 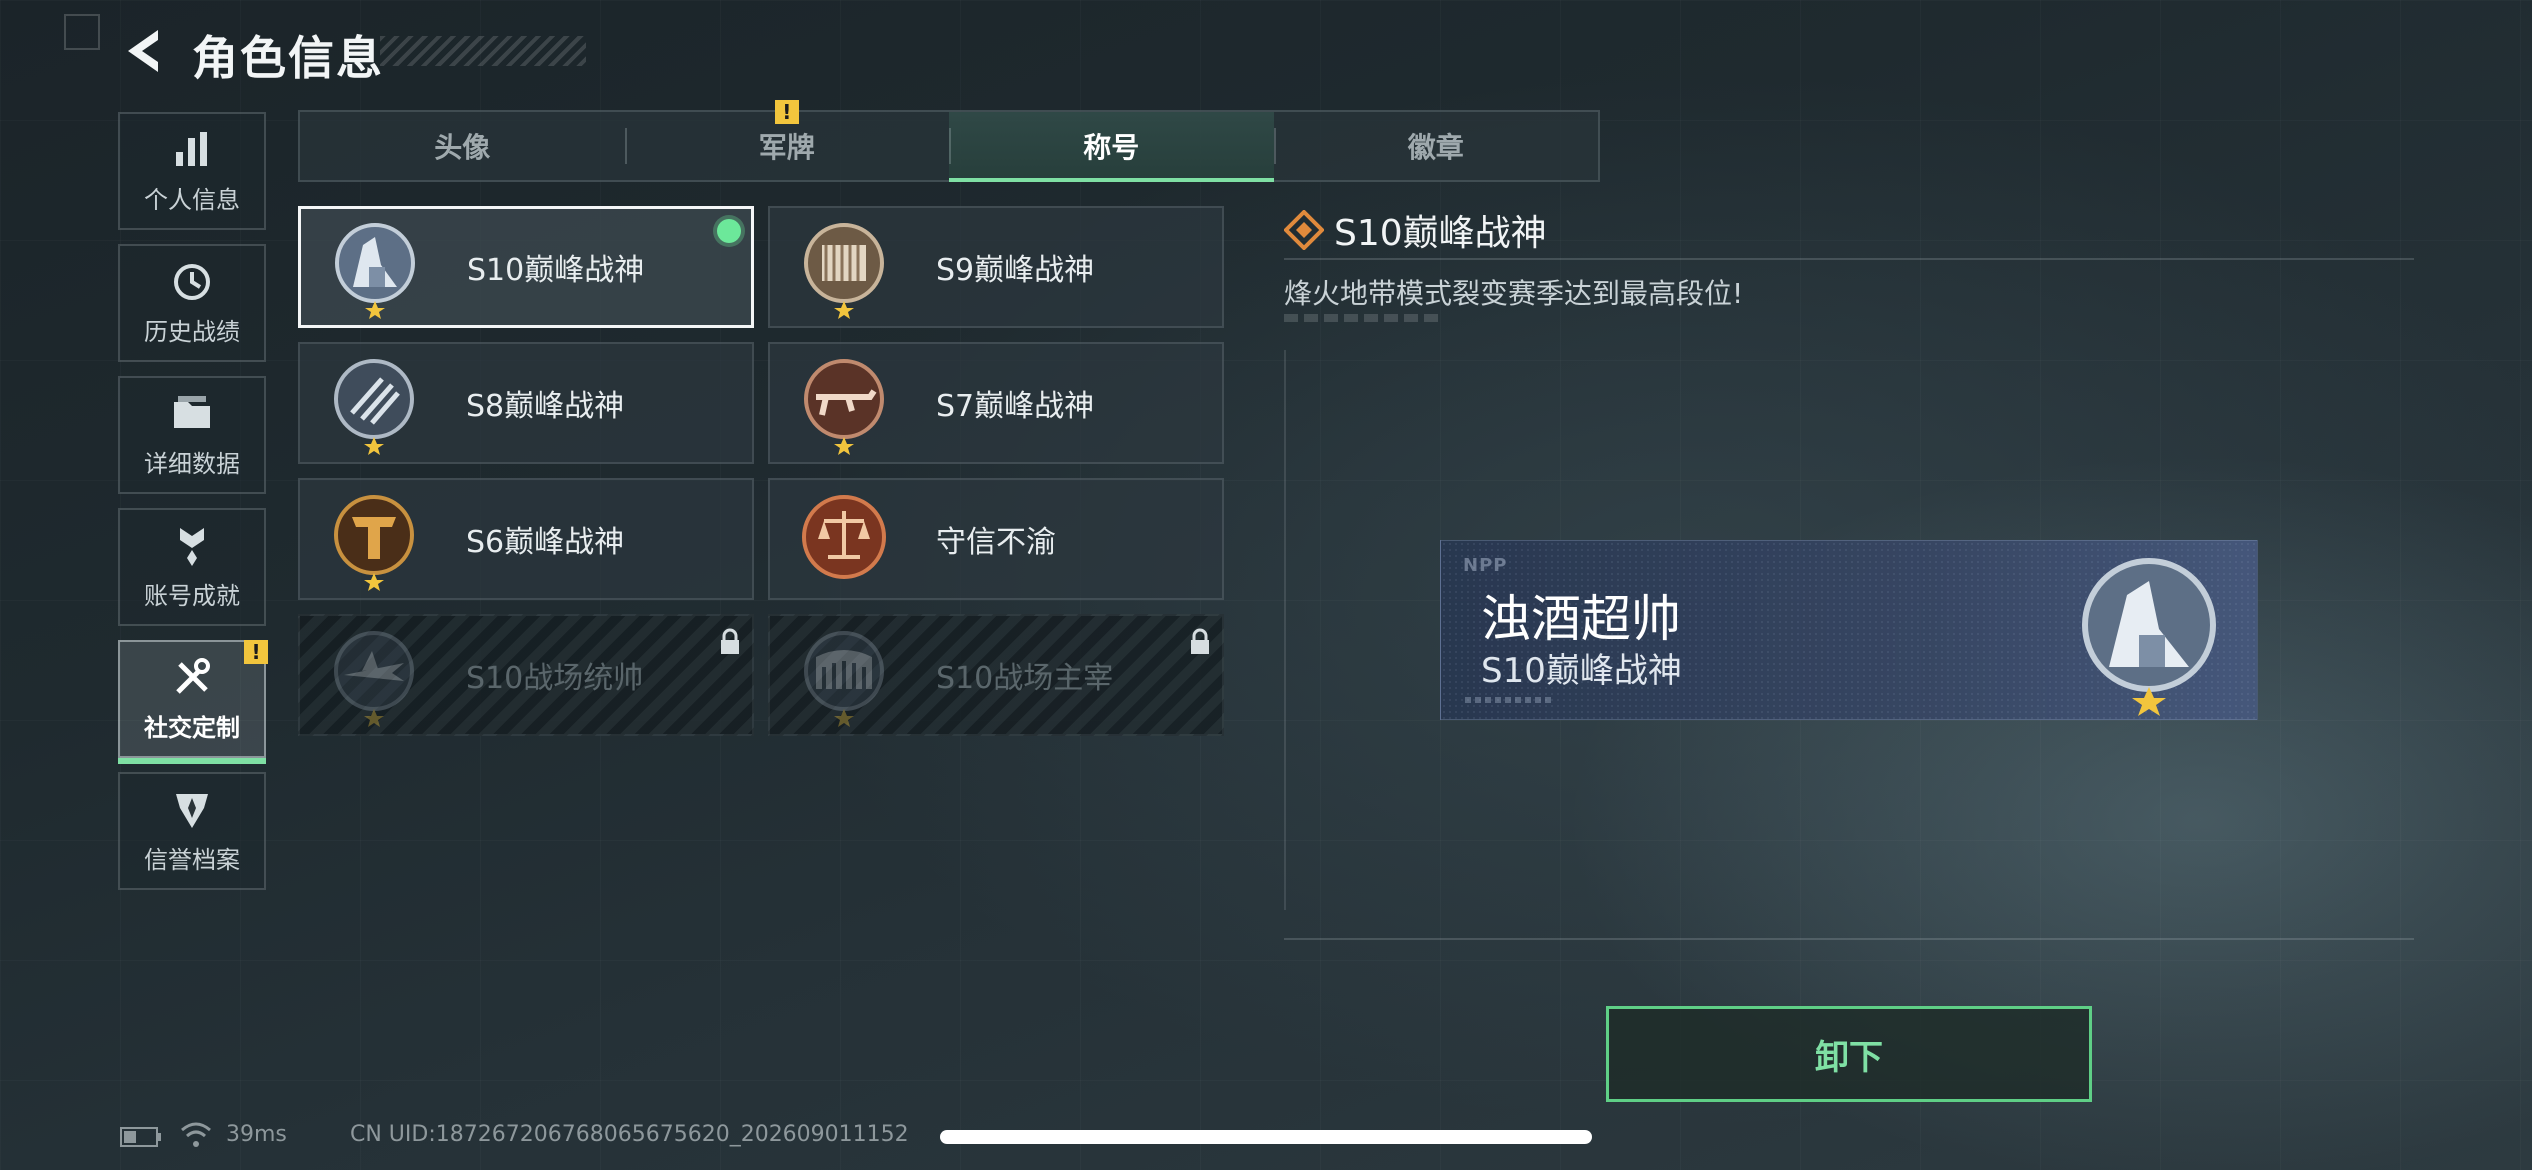 I want to click on title-name: S10战场统帅, so click(x=555, y=678).